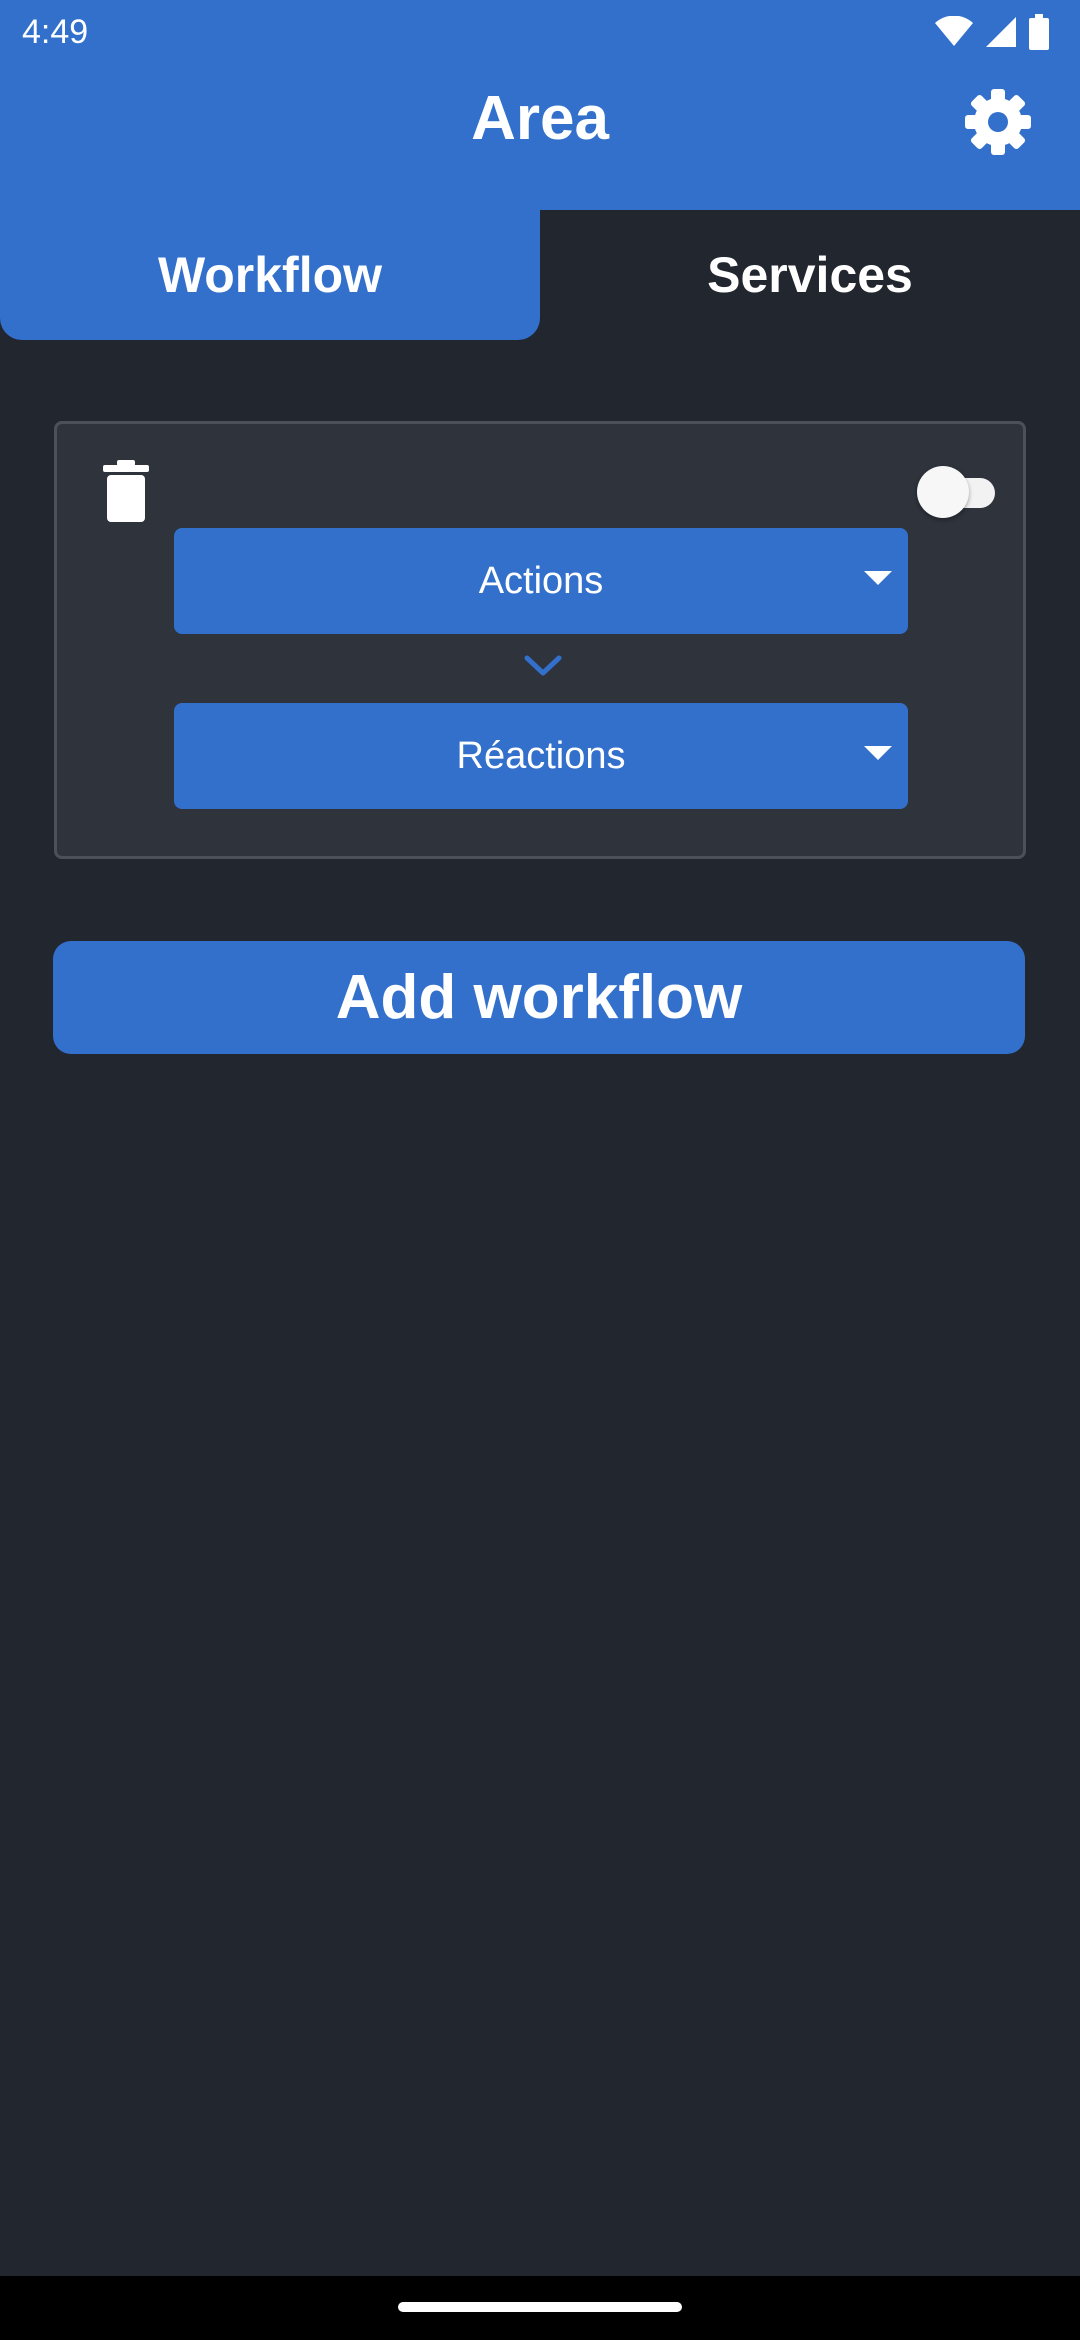 Image resolution: width=1080 pixels, height=2340 pixels. Describe the element at coordinates (810, 275) in the screenshot. I see `tab-services: Services` at that location.